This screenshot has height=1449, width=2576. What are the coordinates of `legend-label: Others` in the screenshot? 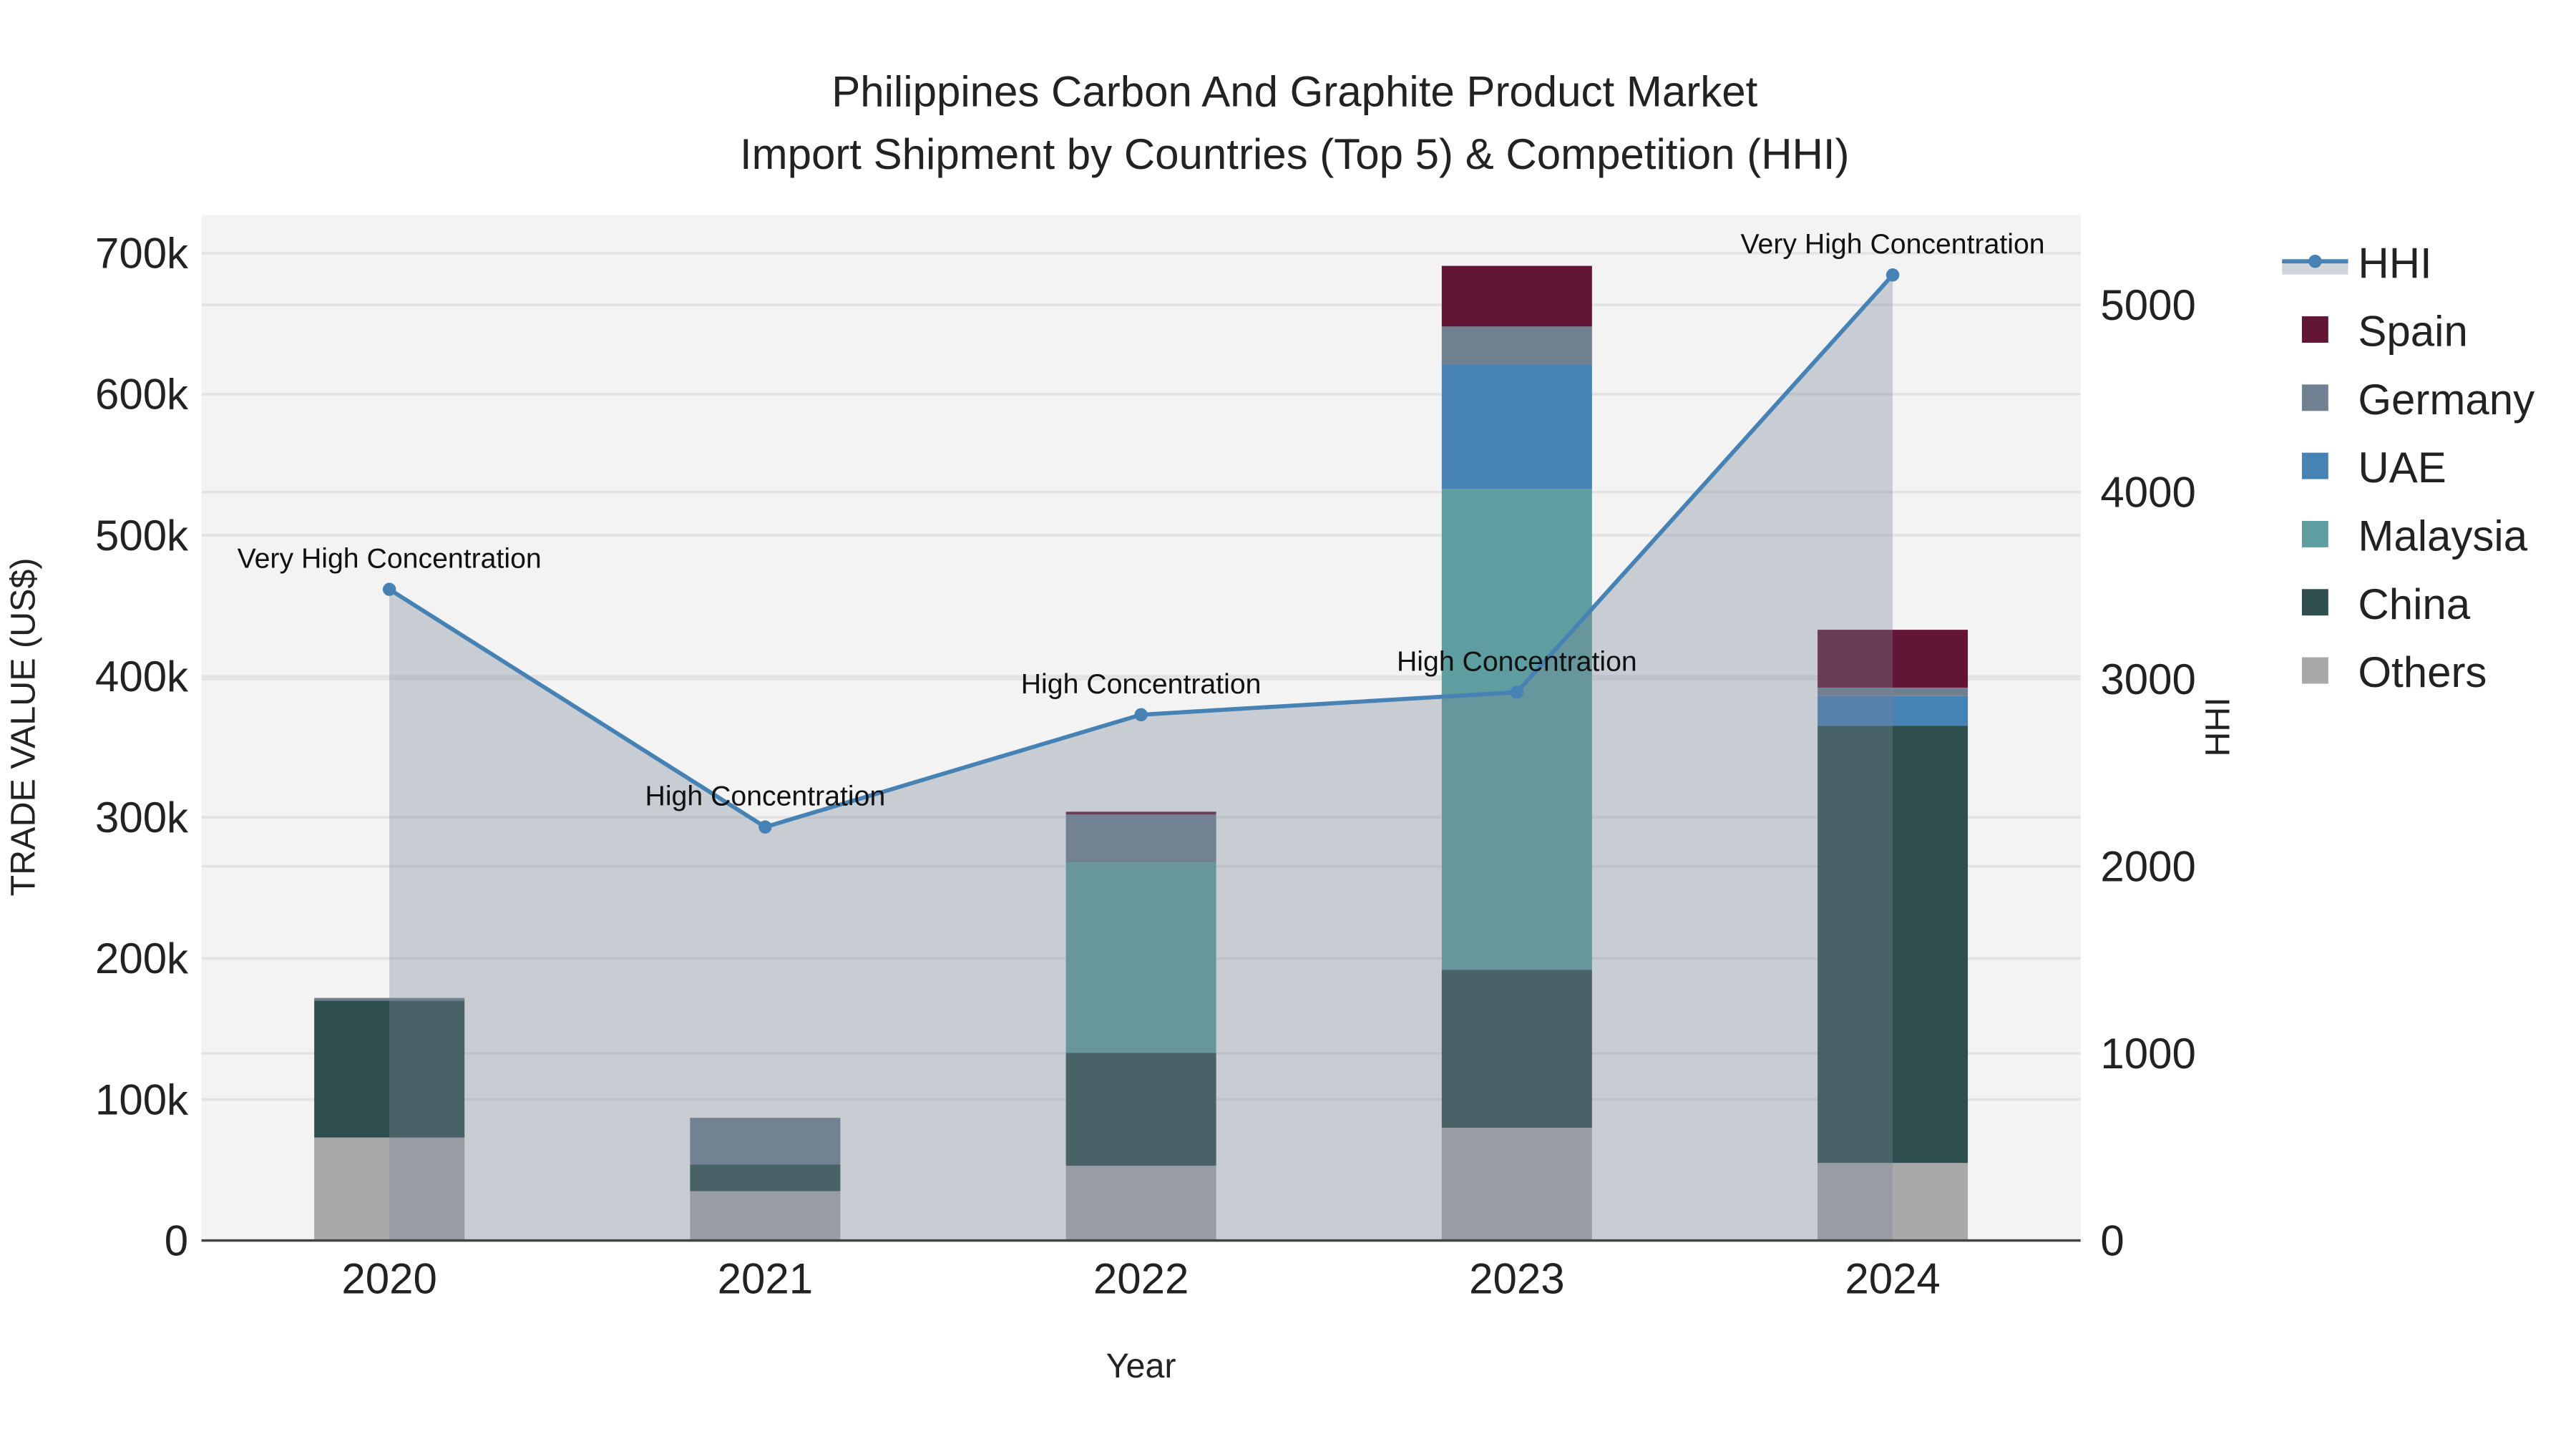 It's located at (2422, 672).